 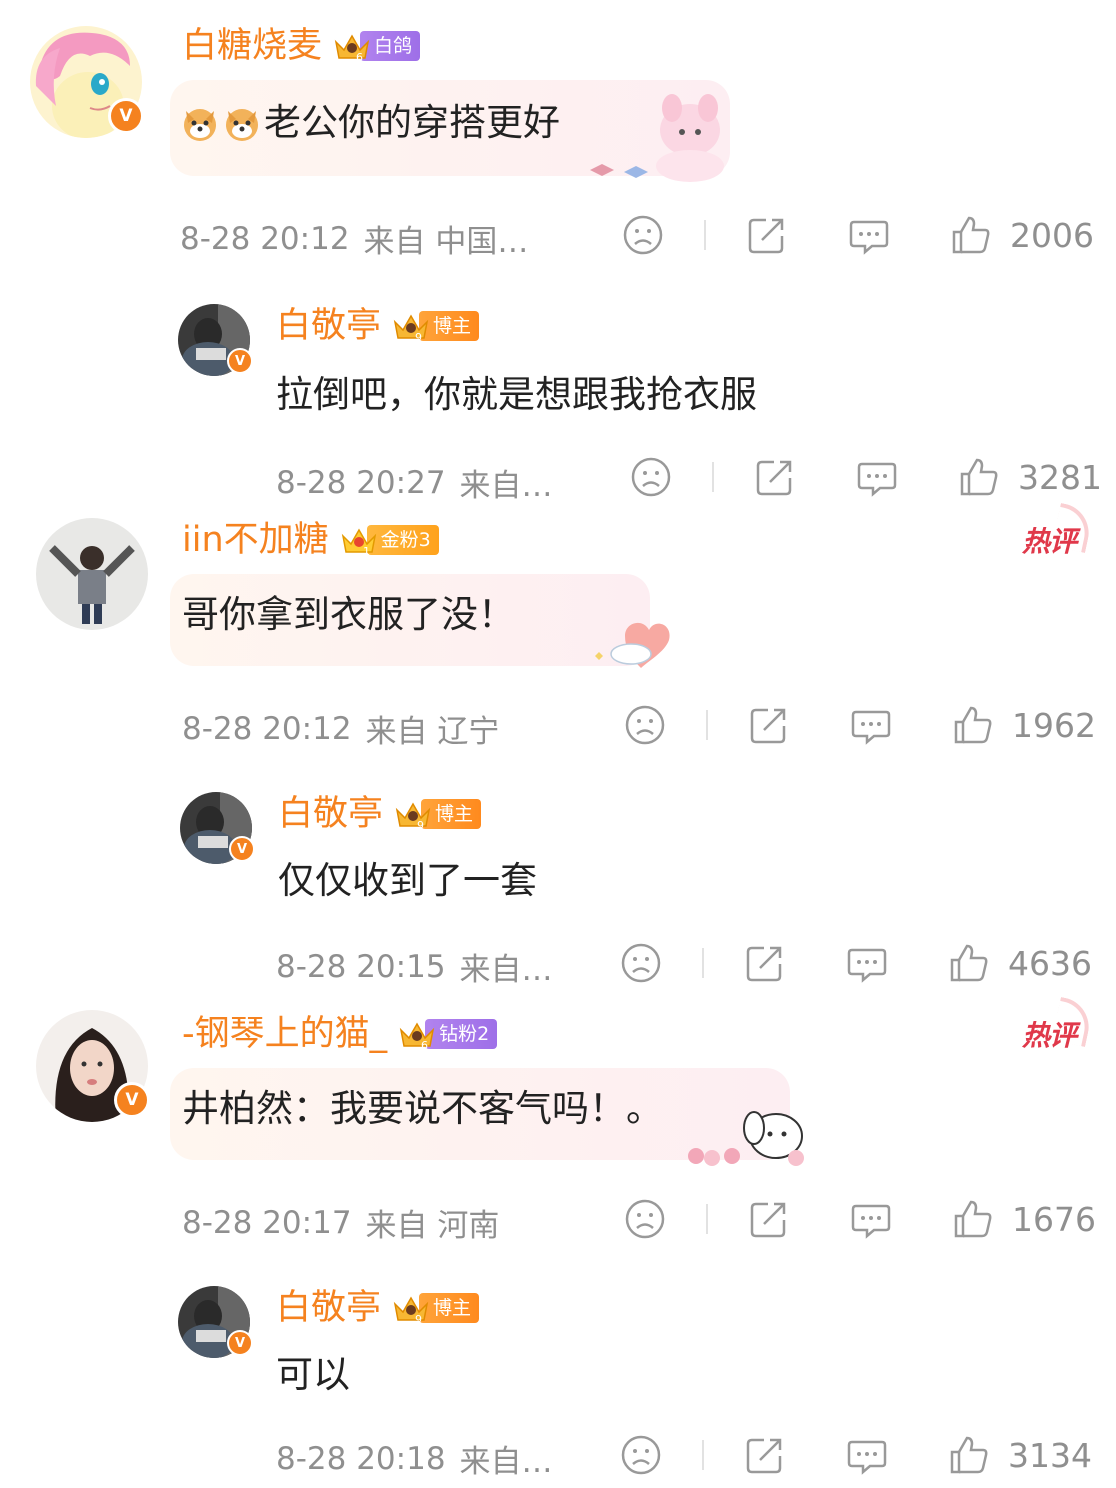 I want to click on avatar, so click(x=92, y=574).